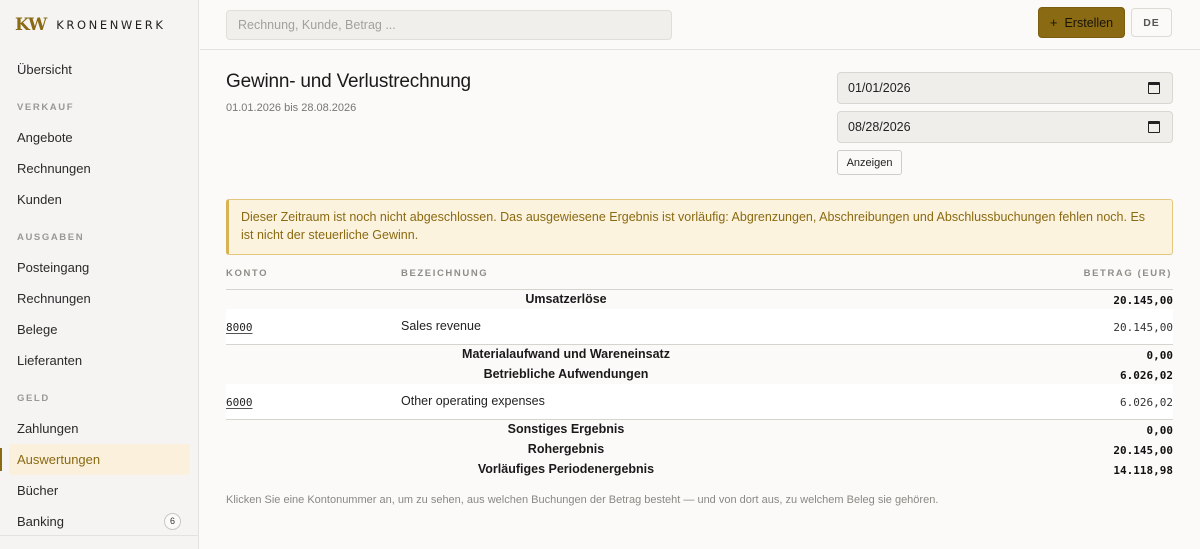  I want to click on sidebar-item-auswertungen: Auswertungen, so click(95, 459).